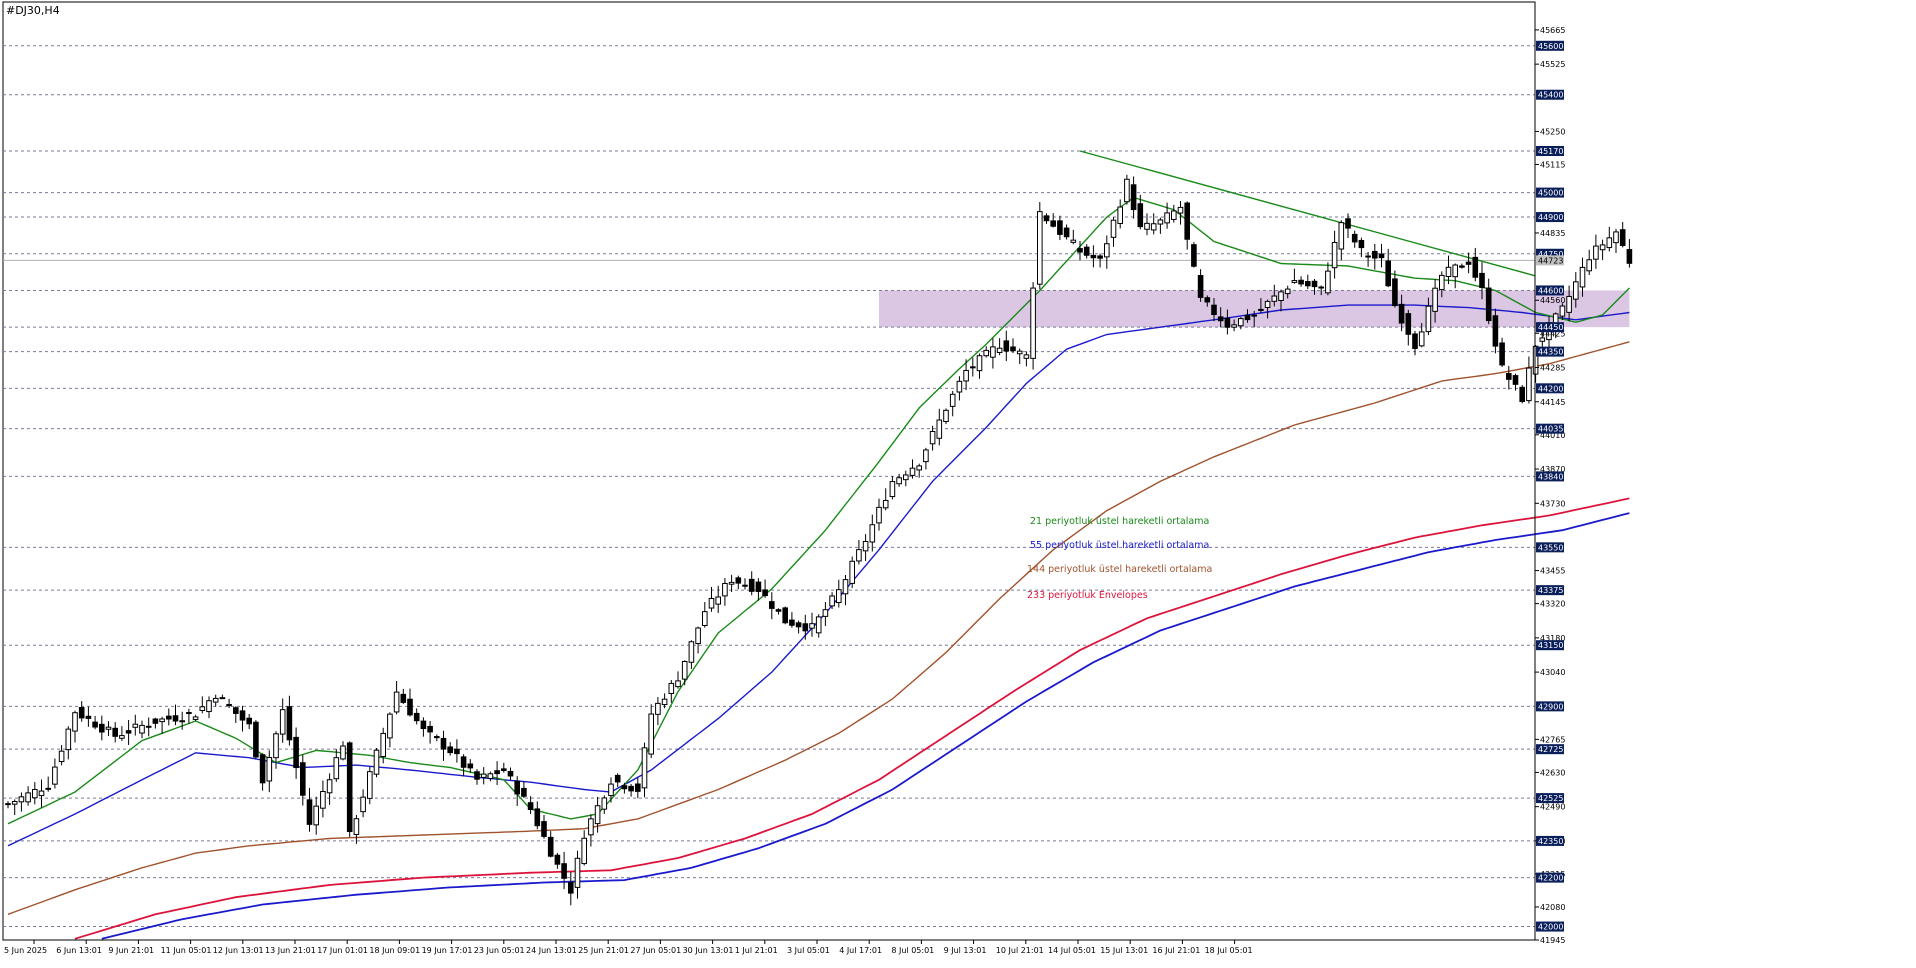  Describe the element at coordinates (1550, 927) in the screenshot. I see `svg-text: 42000` at that location.